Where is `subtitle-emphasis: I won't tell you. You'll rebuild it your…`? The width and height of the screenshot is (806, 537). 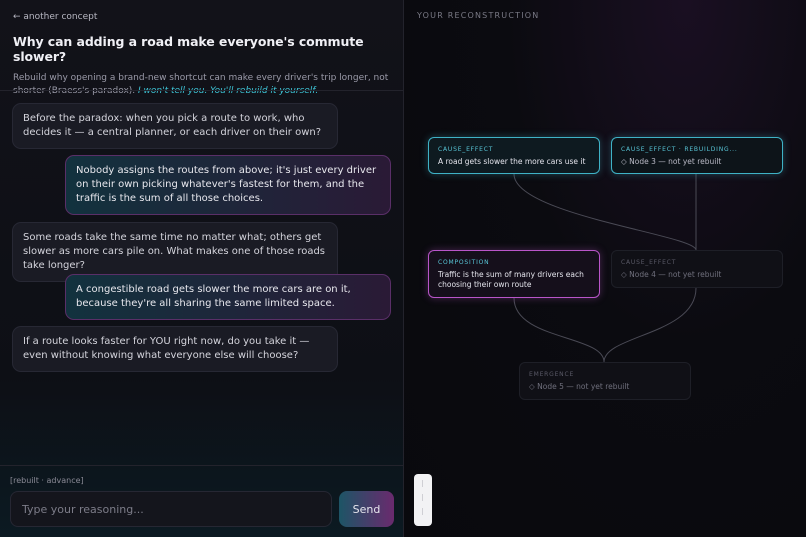
subtitle-emphasis: I won't tell you. You'll rebuild it your… is located at coordinates (228, 91).